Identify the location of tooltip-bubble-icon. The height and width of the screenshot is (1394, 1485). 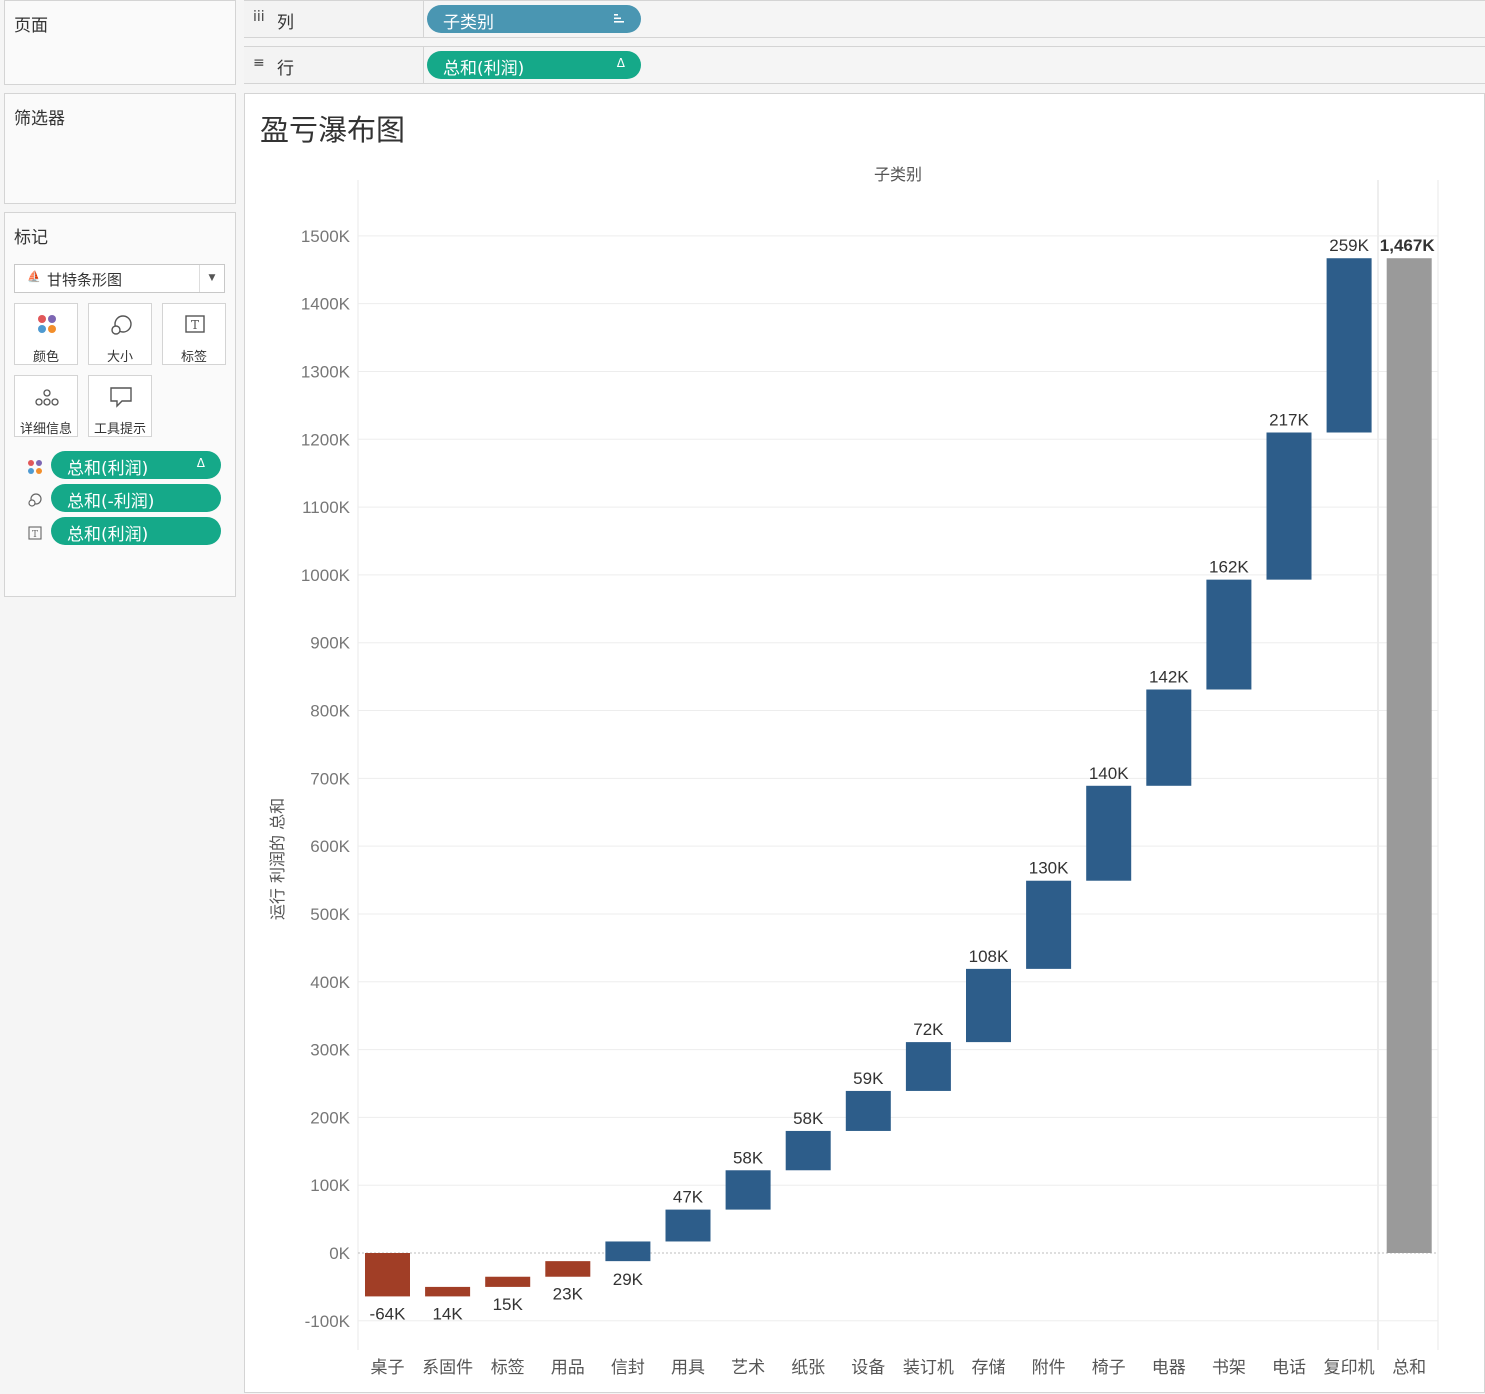
(121, 397).